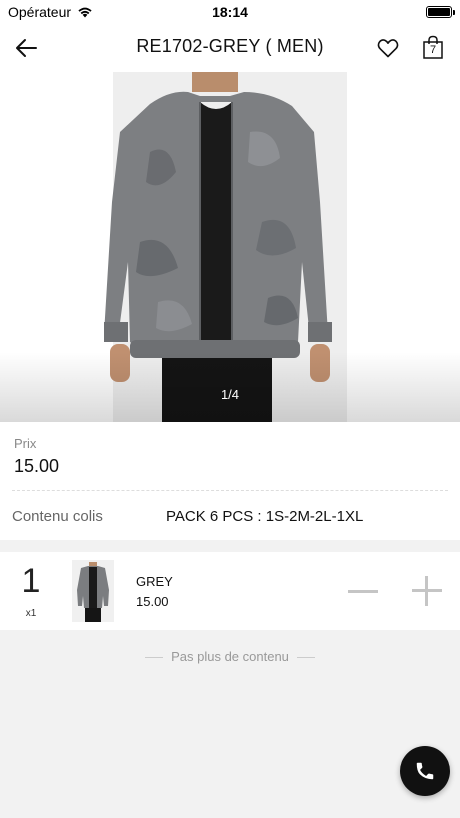 Image resolution: width=460 pixels, height=818 pixels. I want to click on back-button, so click(27, 48).